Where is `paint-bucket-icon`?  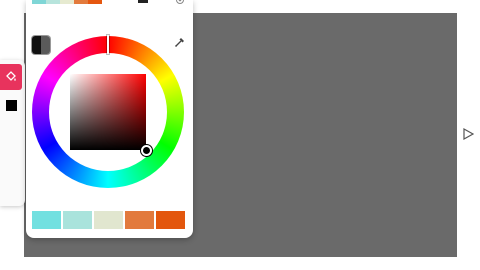 paint-bucket-icon is located at coordinates (11, 77).